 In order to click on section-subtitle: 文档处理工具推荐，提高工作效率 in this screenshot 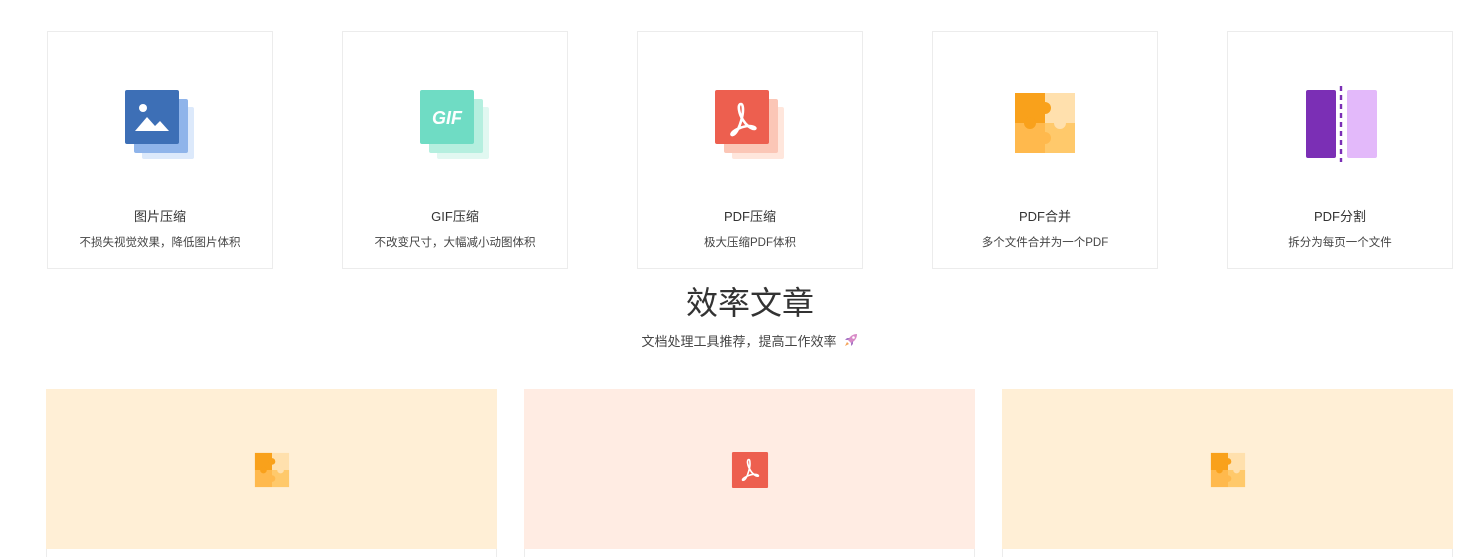, I will do `click(742, 341)`.